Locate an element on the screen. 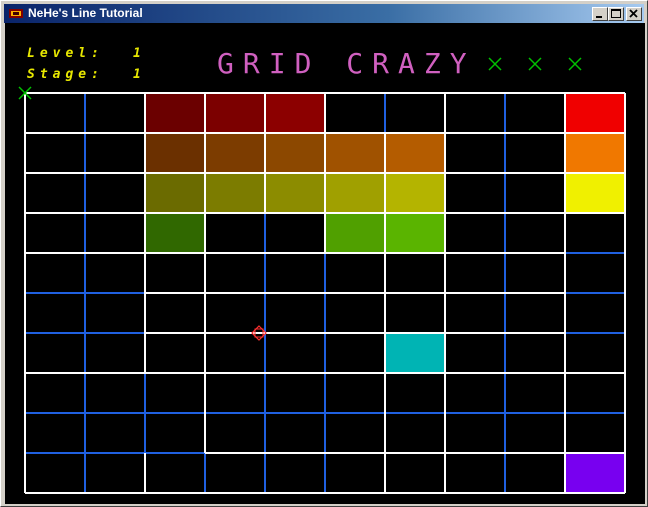 Image resolution: width=648 pixels, height=507 pixels. minimize-button is located at coordinates (600, 14).